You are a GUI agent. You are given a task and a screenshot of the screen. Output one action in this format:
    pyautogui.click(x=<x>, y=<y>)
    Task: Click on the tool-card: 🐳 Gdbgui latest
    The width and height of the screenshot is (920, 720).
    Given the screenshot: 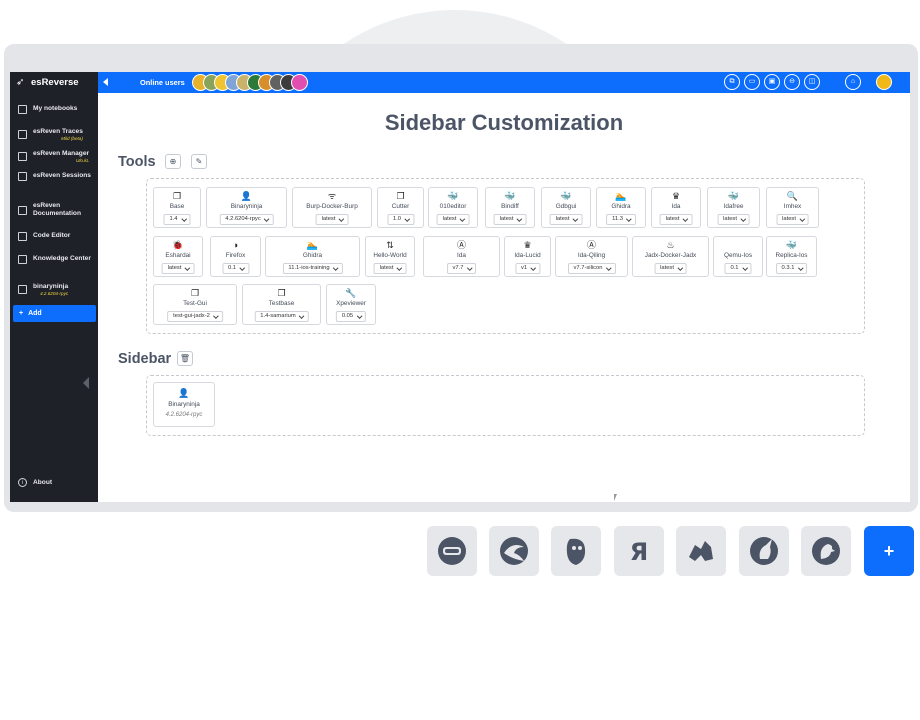 What is the action you would take?
    pyautogui.click(x=566, y=207)
    